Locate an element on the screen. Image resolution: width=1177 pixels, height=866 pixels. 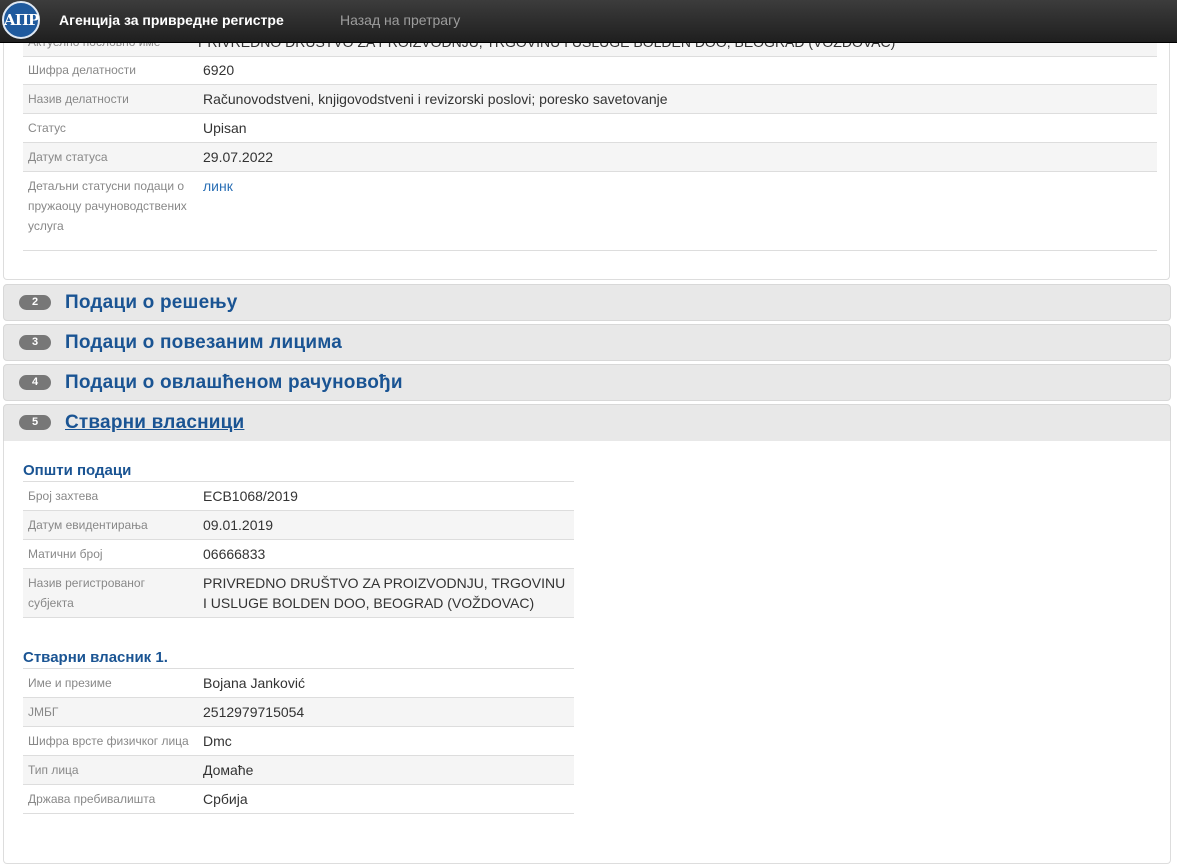
section-number-badge: 2 is located at coordinates (35, 302).